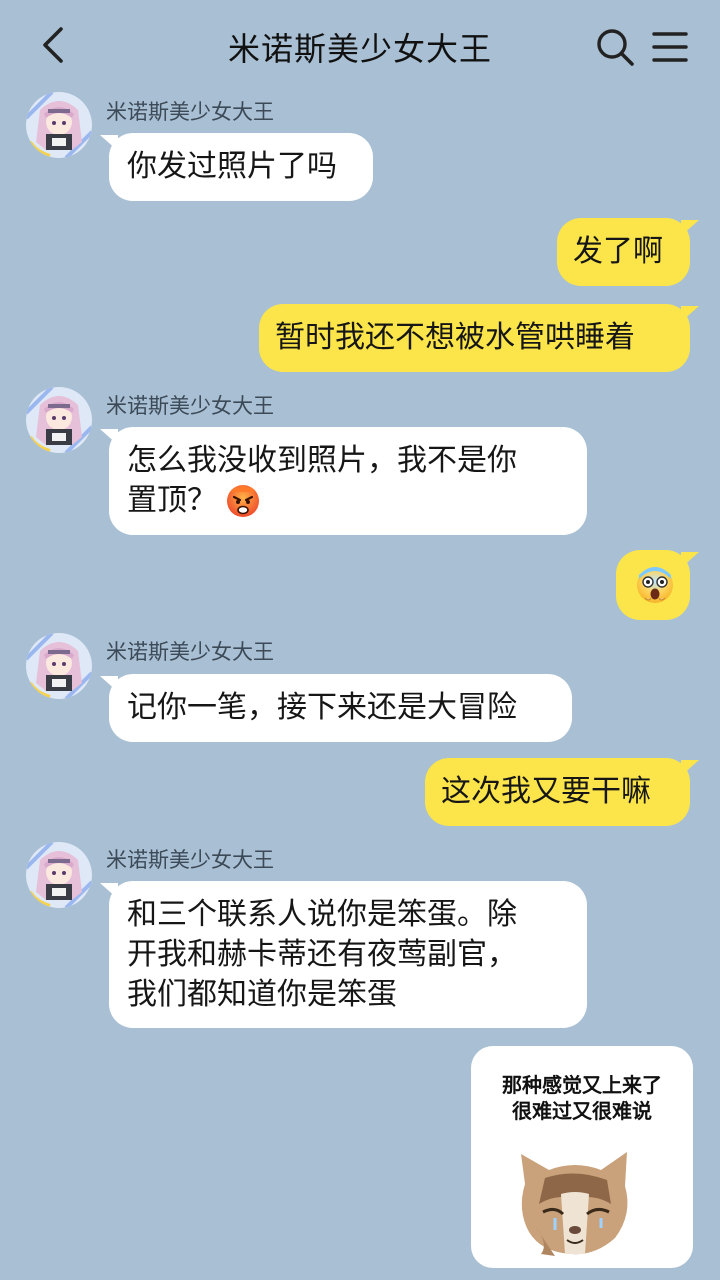 The width and height of the screenshot is (720, 1280). I want to click on sticker-caption-line: 很难过又很难说, so click(582, 1111).